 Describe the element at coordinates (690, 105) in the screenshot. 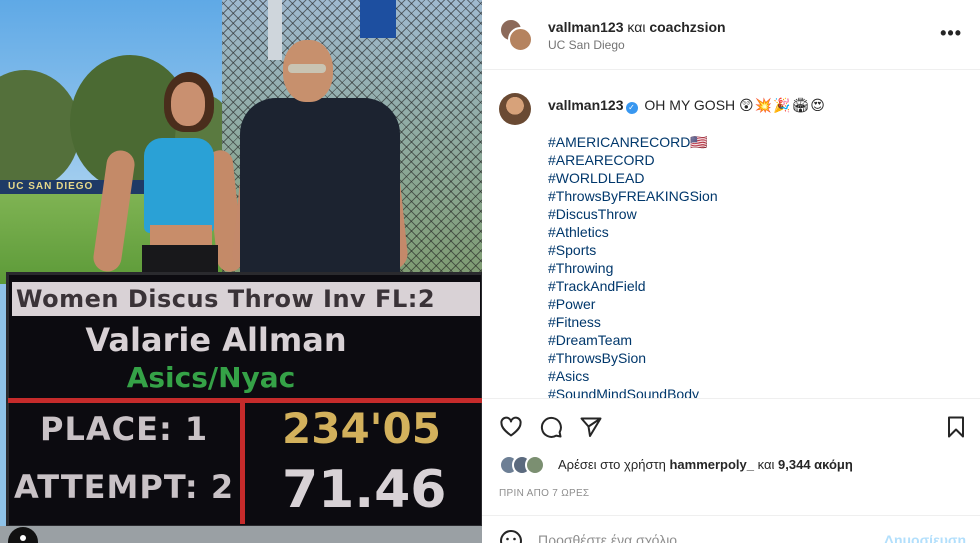

I see `caption-text: OH MY GOSH` at that location.